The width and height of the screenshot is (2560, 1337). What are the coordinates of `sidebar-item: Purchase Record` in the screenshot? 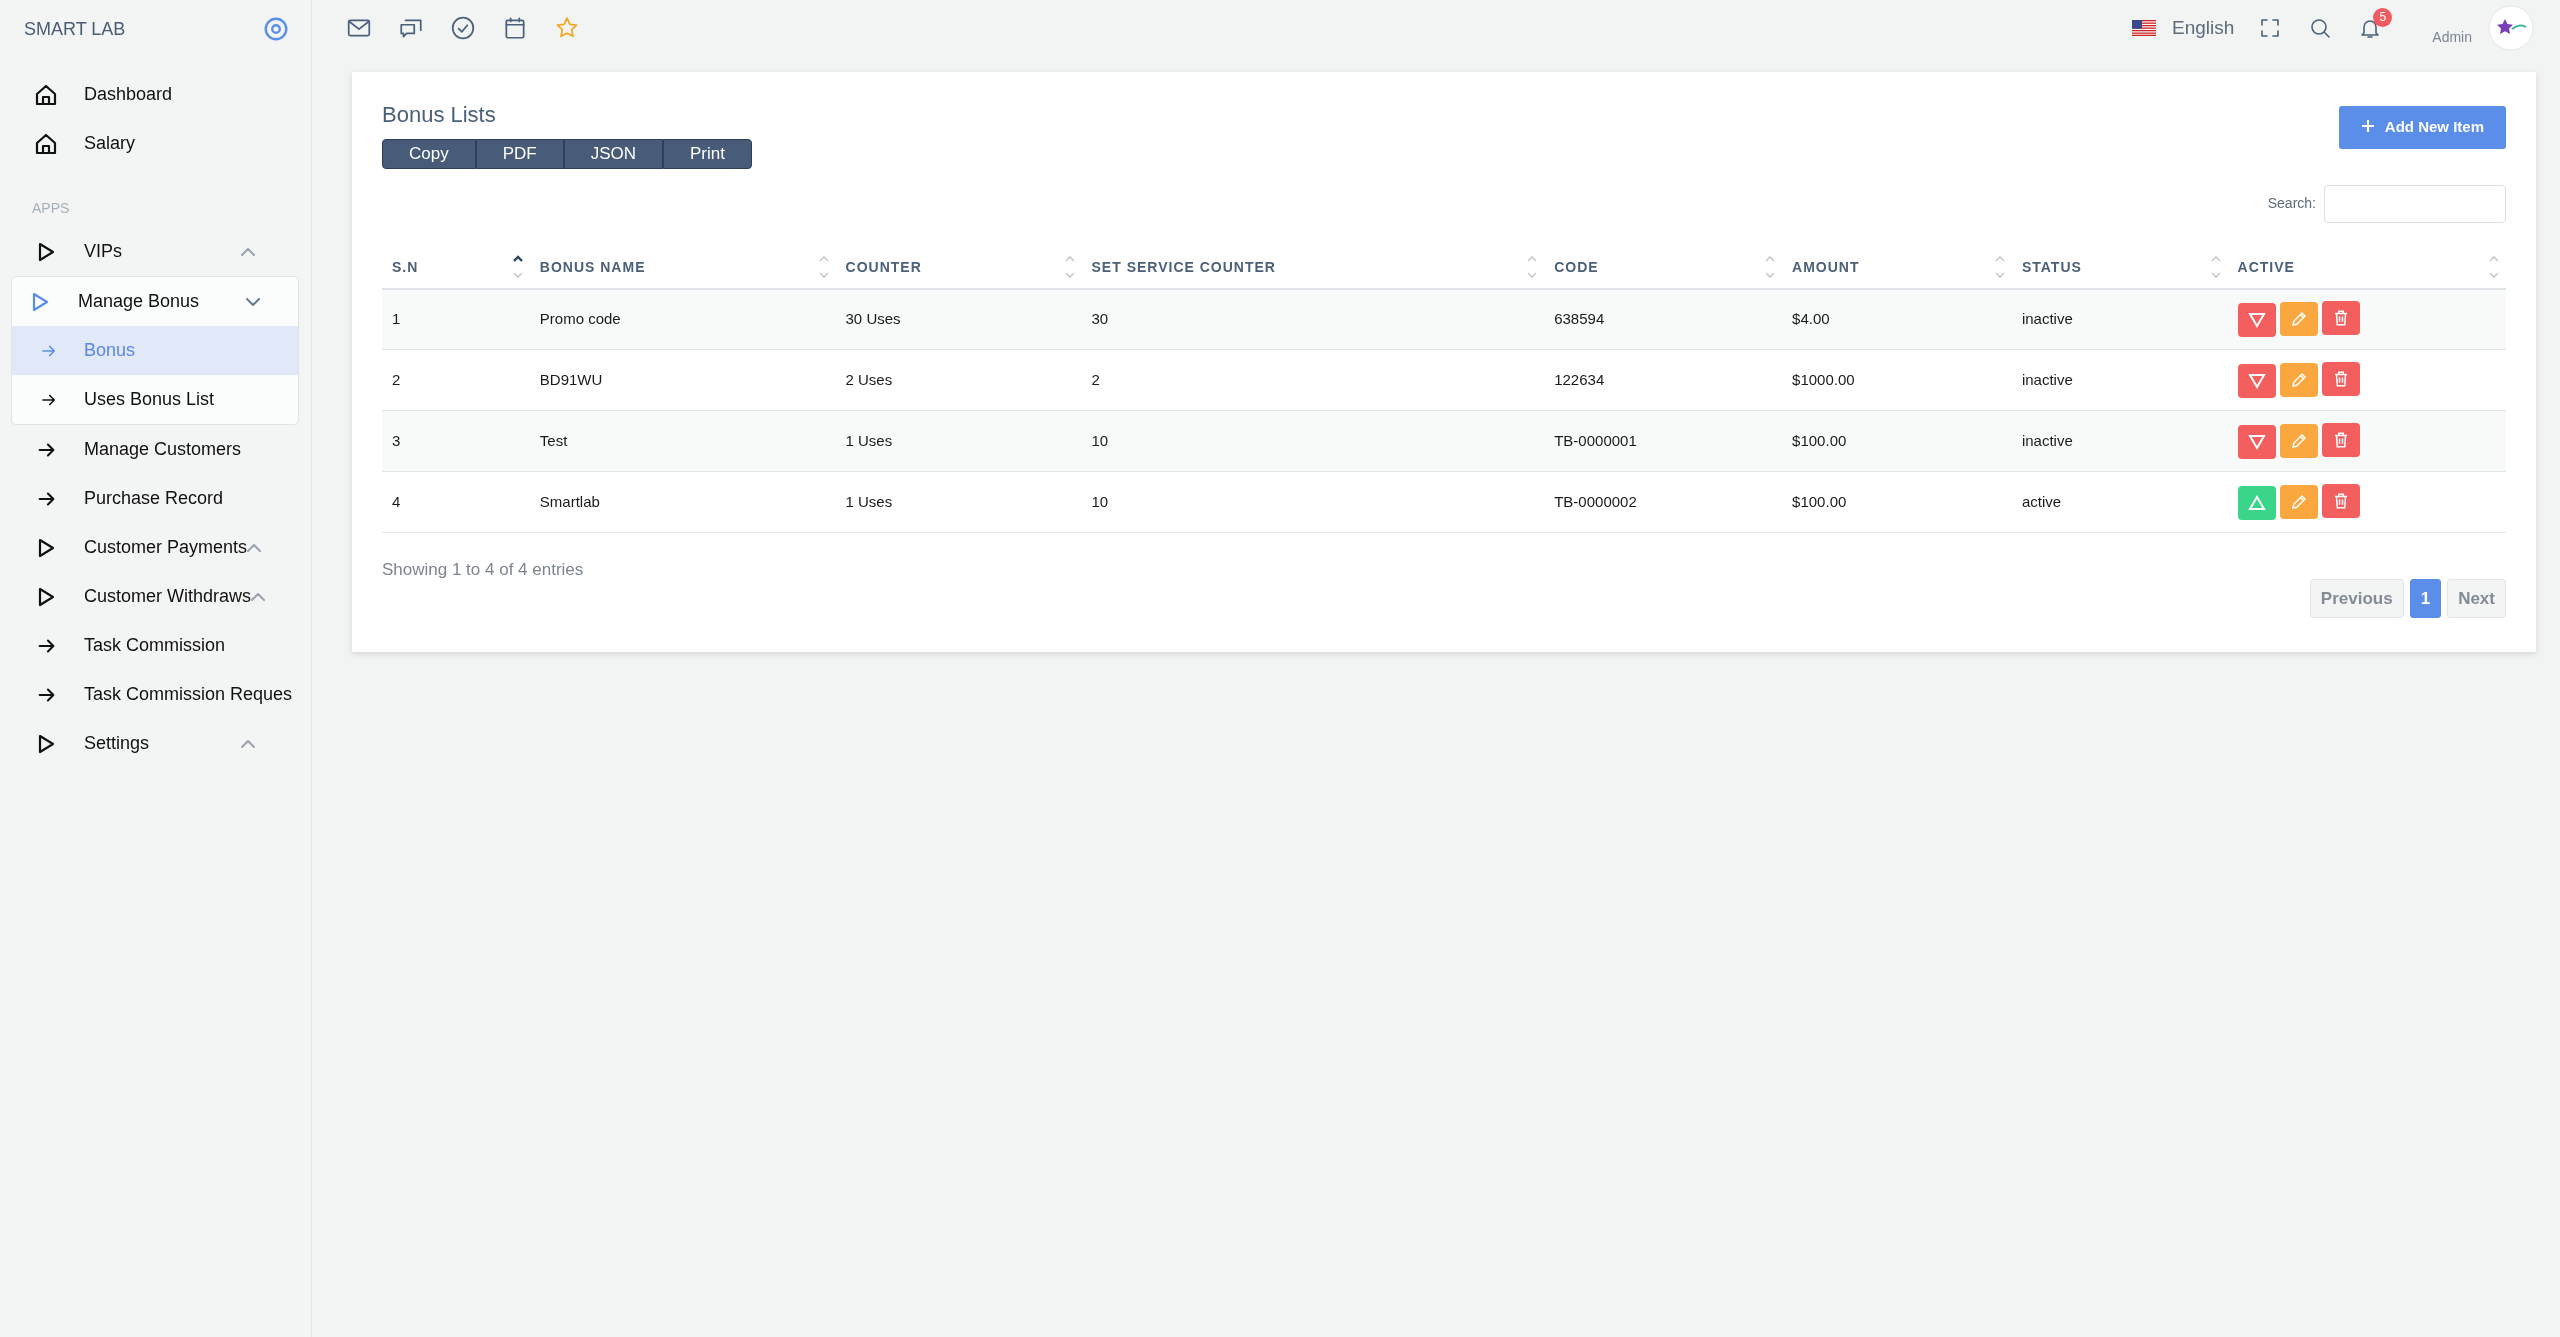 It's located at (156, 498).